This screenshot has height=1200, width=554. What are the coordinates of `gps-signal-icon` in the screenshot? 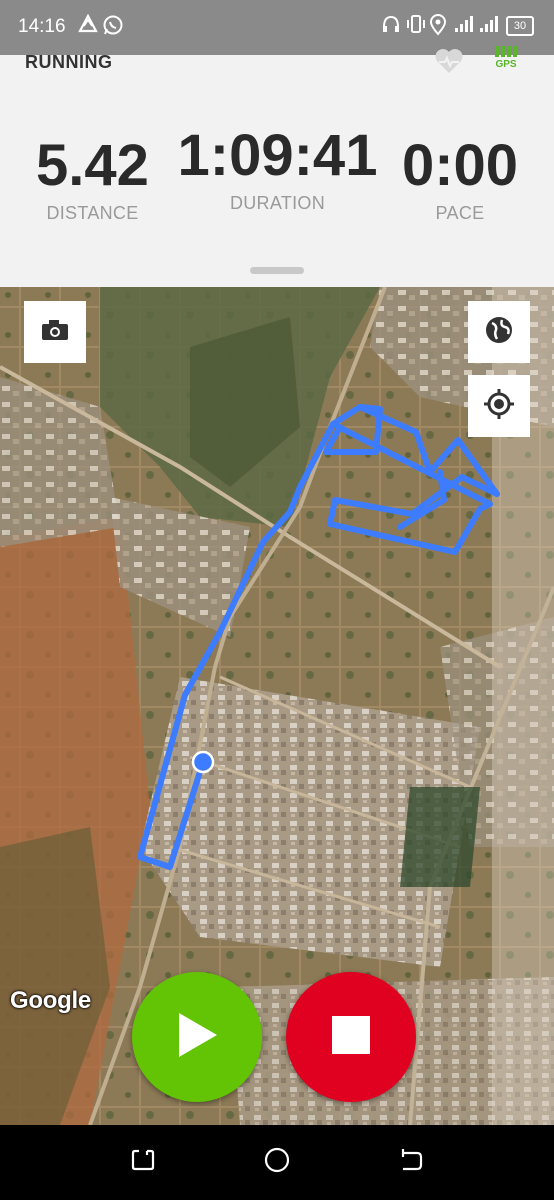 It's located at (506, 51).